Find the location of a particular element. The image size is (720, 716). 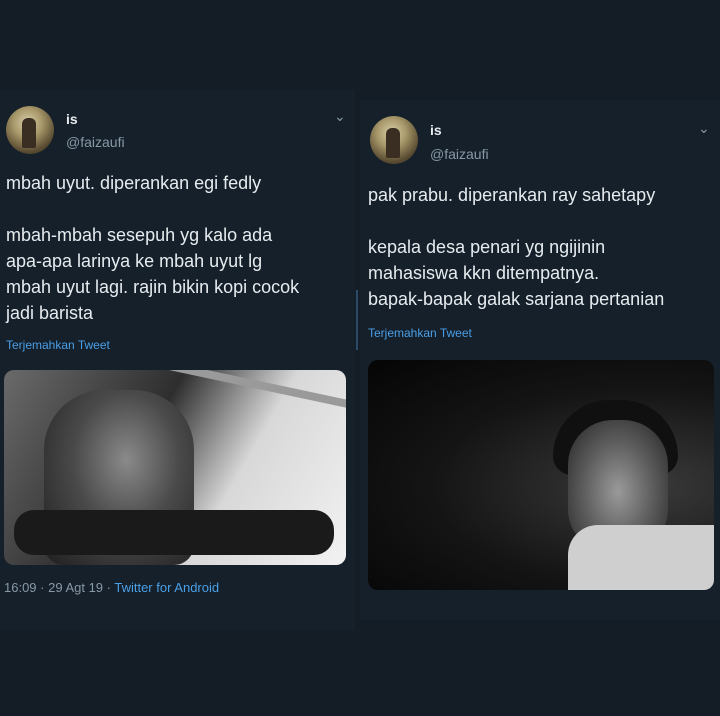

tweet-meta: 16:09 · 29 Agt 19 · Twitter for Android is located at coordinates (111, 587).